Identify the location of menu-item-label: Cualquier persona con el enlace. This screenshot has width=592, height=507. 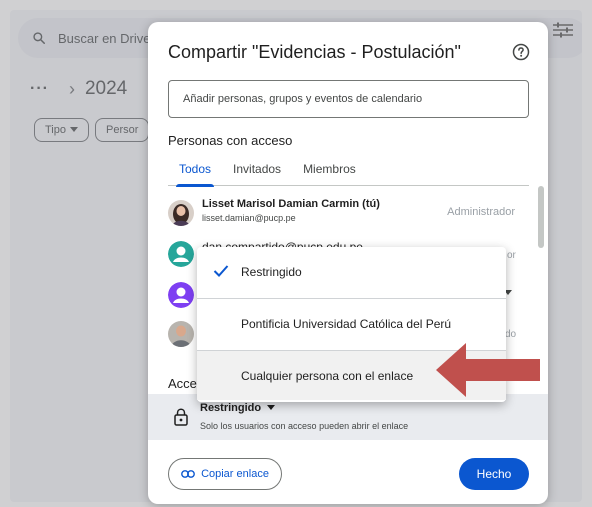
(327, 375).